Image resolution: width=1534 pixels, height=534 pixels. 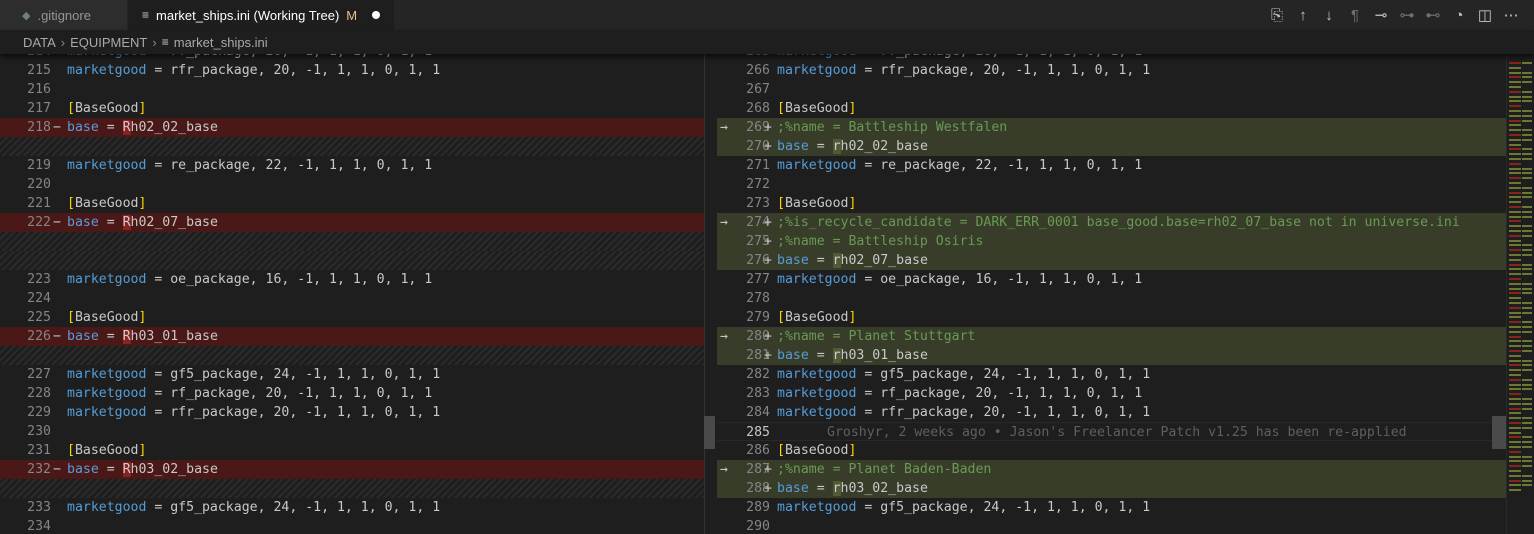 What do you see at coordinates (39, 42) in the screenshot?
I see `breadcrumb-data: DATA` at bounding box center [39, 42].